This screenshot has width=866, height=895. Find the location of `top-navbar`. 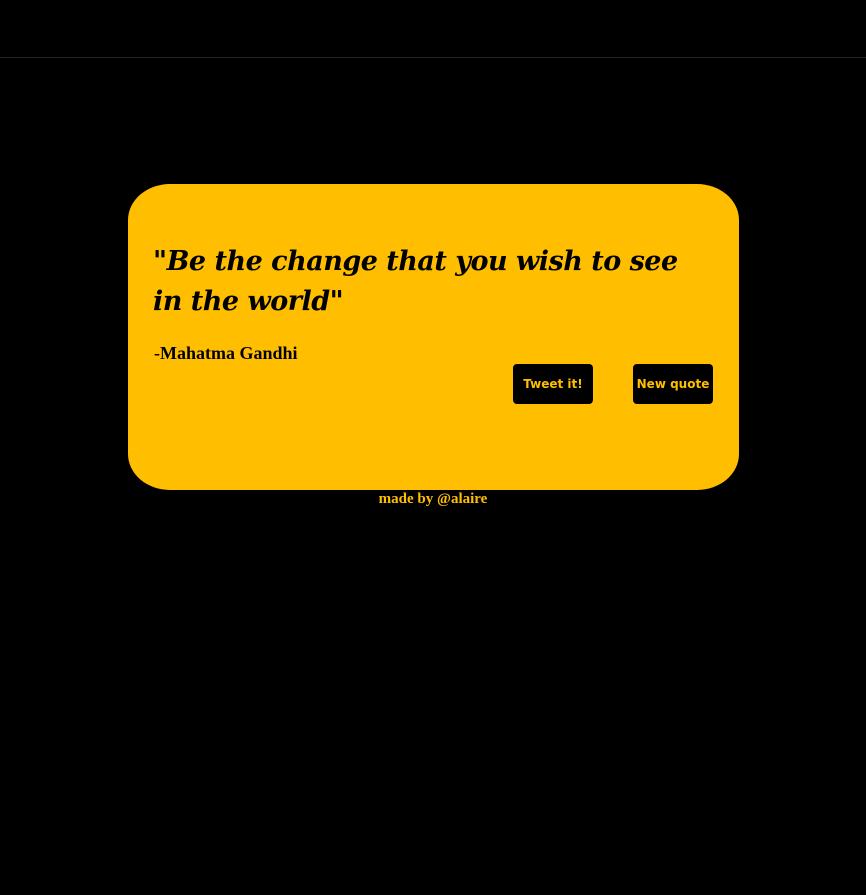

top-navbar is located at coordinates (433, 29).